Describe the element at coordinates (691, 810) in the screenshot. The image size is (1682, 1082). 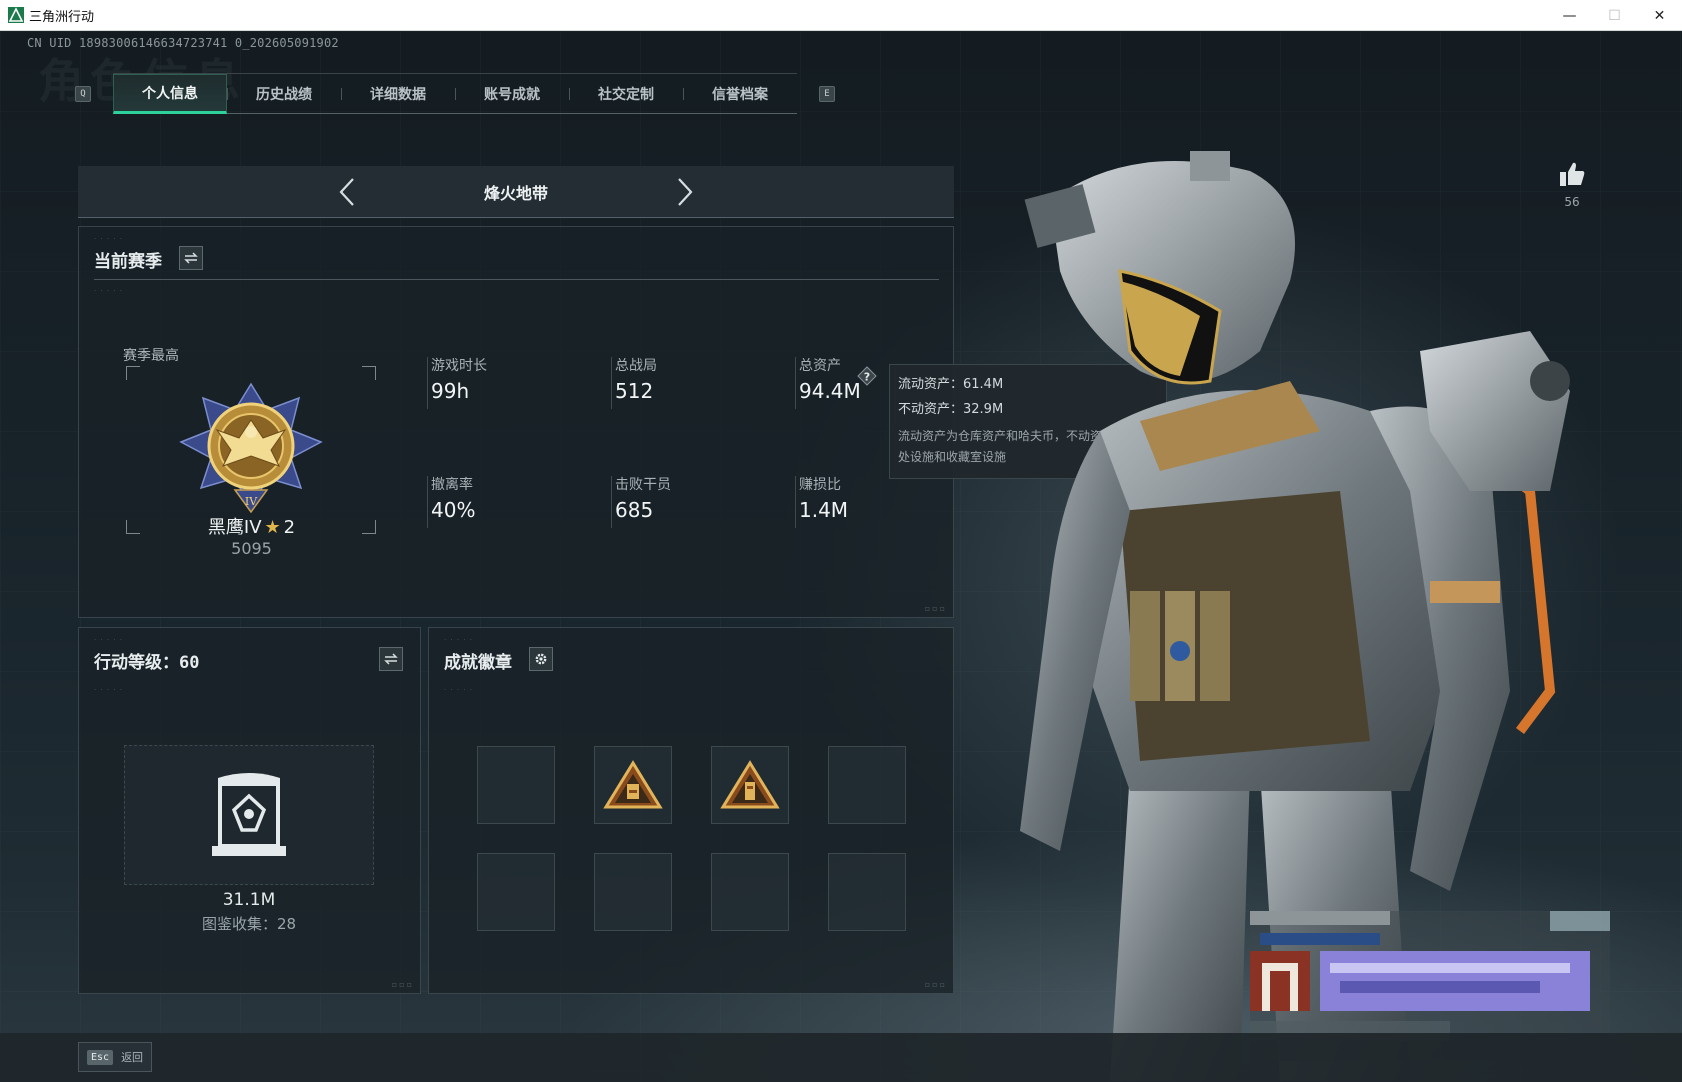
I see `achievement-badges-panel: · · · · · 成就徽章 · · · · · ▫▫▫` at that location.